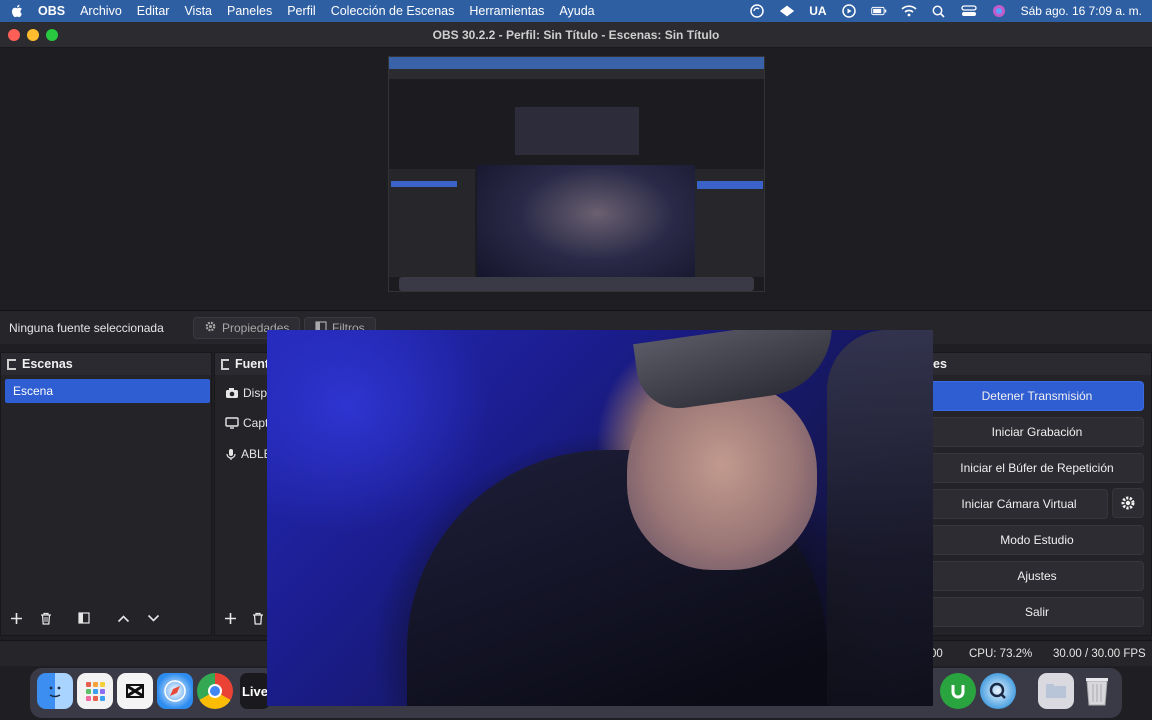 This screenshot has width=1152, height=720. Describe the element at coordinates (424, 184) in the screenshot. I see `preview-nested-scene-selected` at that location.